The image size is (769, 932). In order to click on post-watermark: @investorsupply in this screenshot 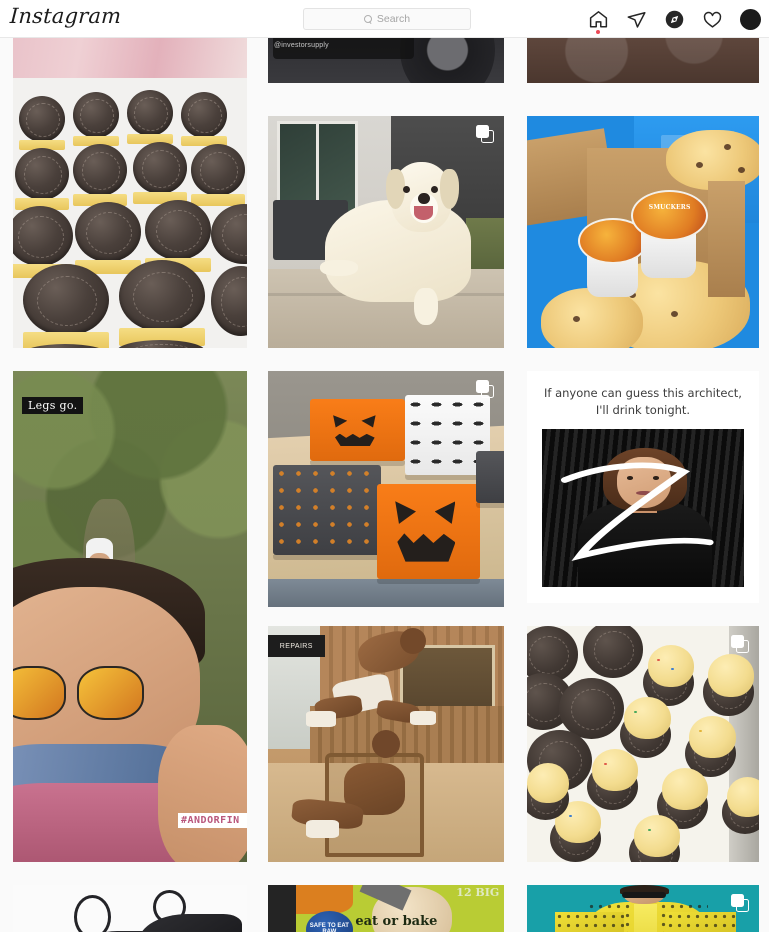, I will do `click(301, 45)`.